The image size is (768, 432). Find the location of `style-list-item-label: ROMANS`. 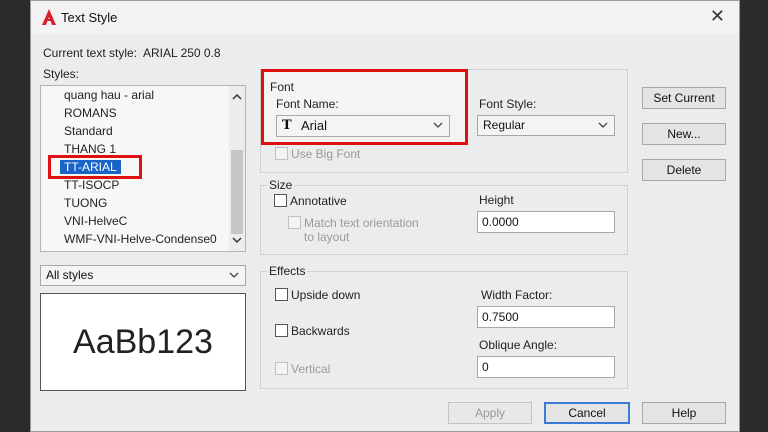

style-list-item-label: ROMANS is located at coordinates (90, 113).